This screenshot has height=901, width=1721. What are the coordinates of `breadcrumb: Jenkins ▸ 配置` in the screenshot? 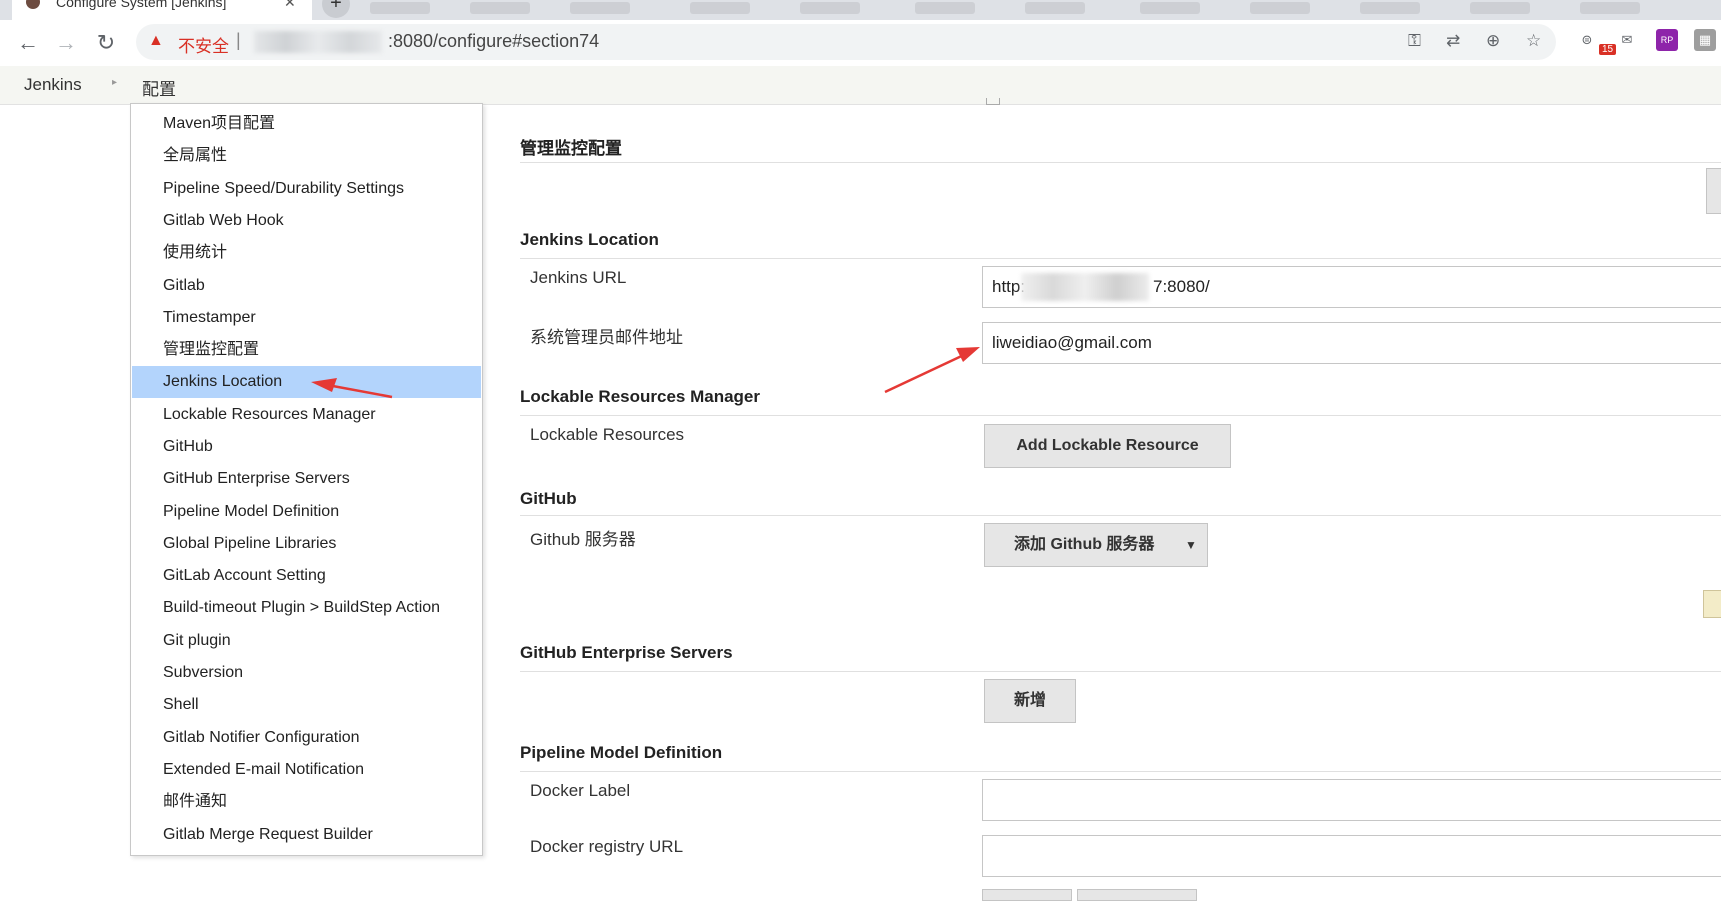 It's located at (860, 85).